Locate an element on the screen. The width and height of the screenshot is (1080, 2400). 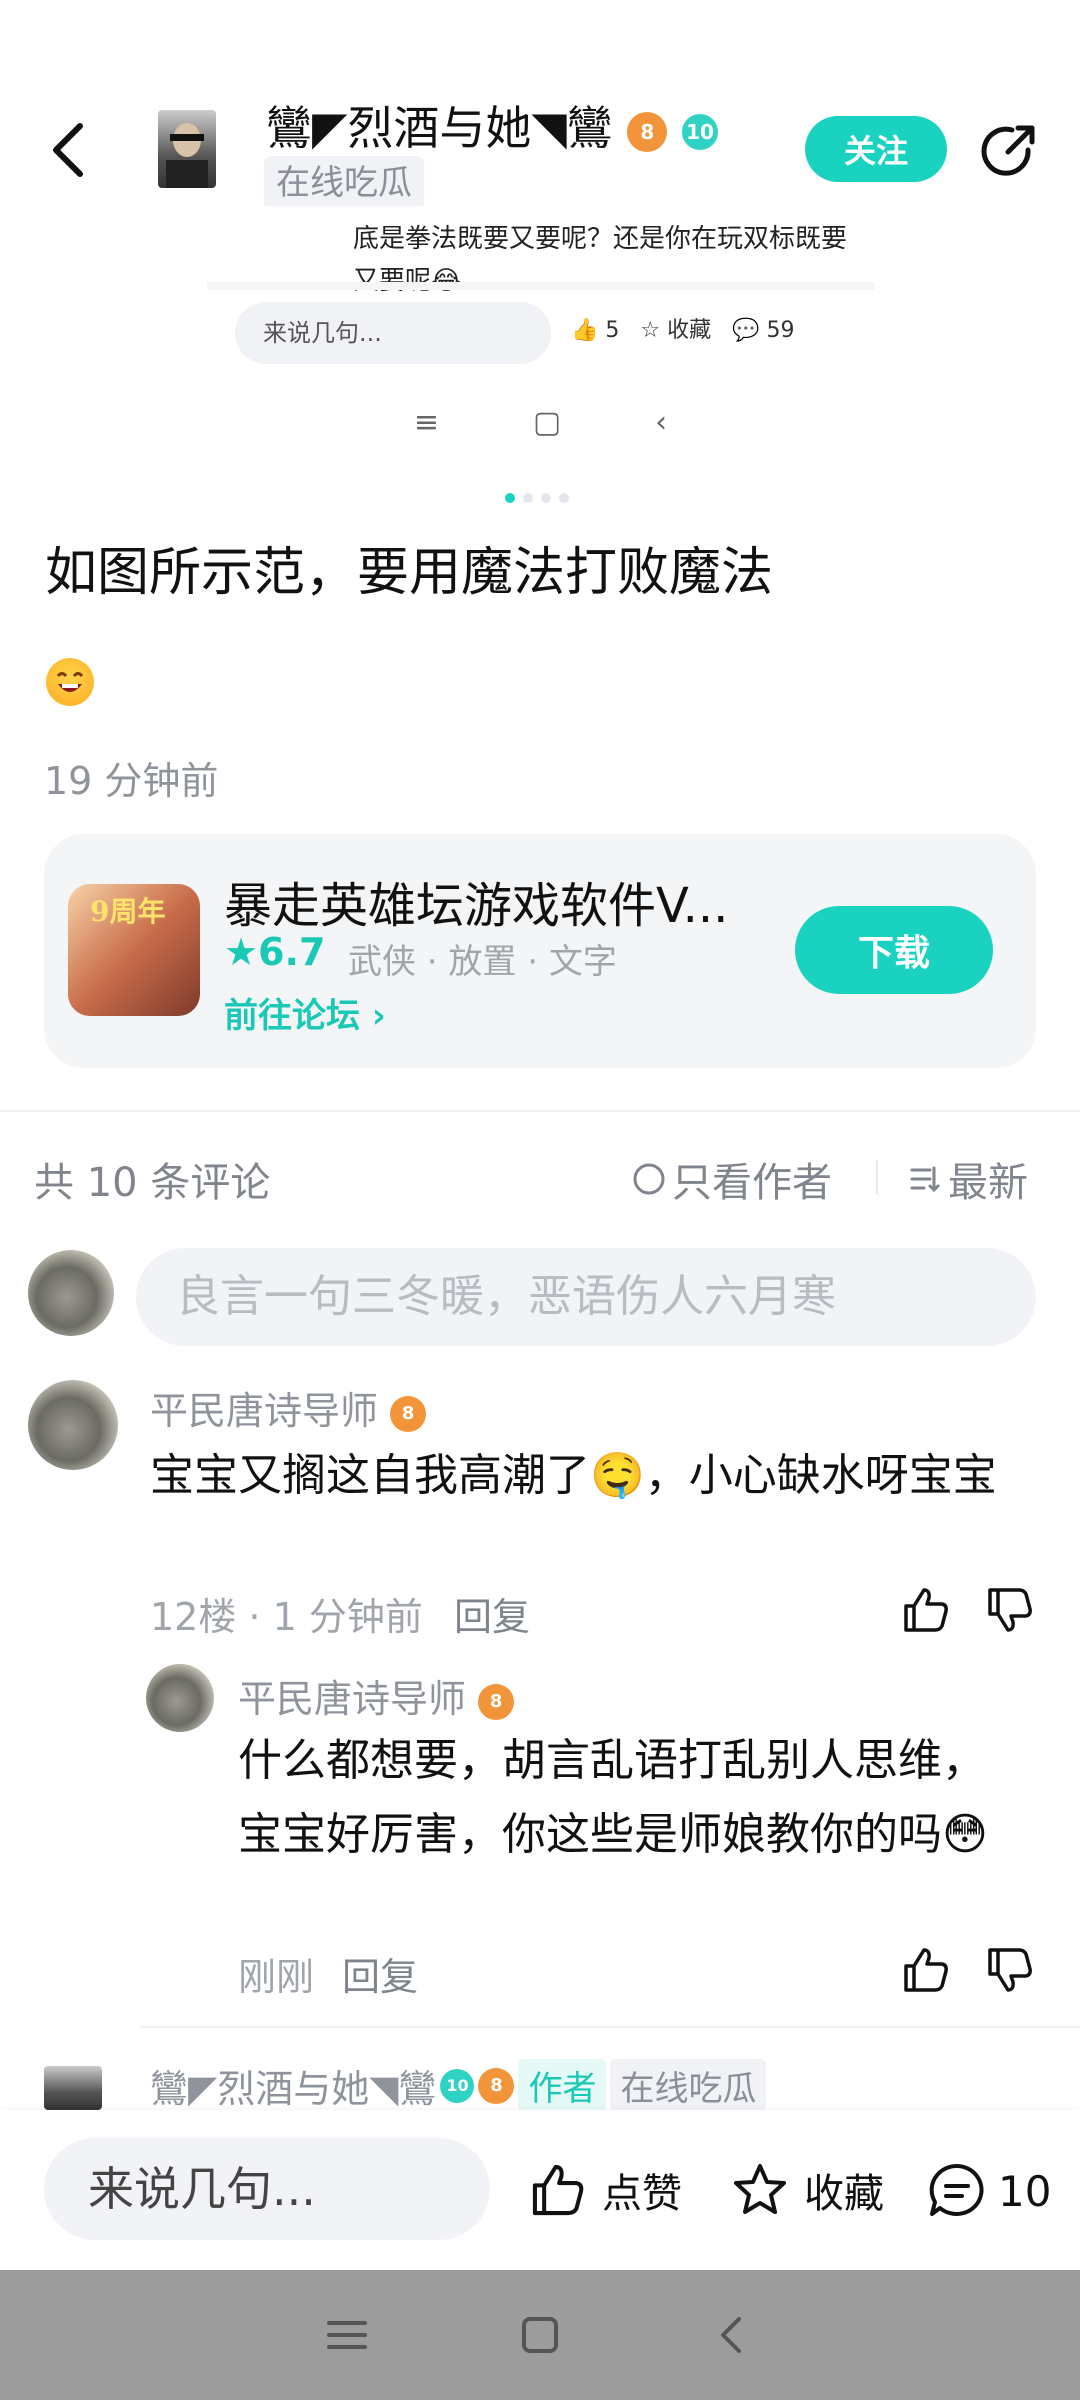
post-time: 19 分钟前 is located at coordinates (131, 781).